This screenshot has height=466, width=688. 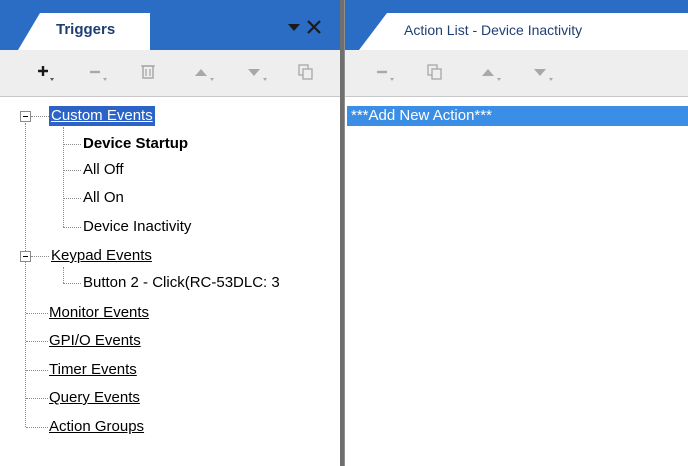 I want to click on action-list-tab: Action List - Device Inactivity, so click(x=523, y=31).